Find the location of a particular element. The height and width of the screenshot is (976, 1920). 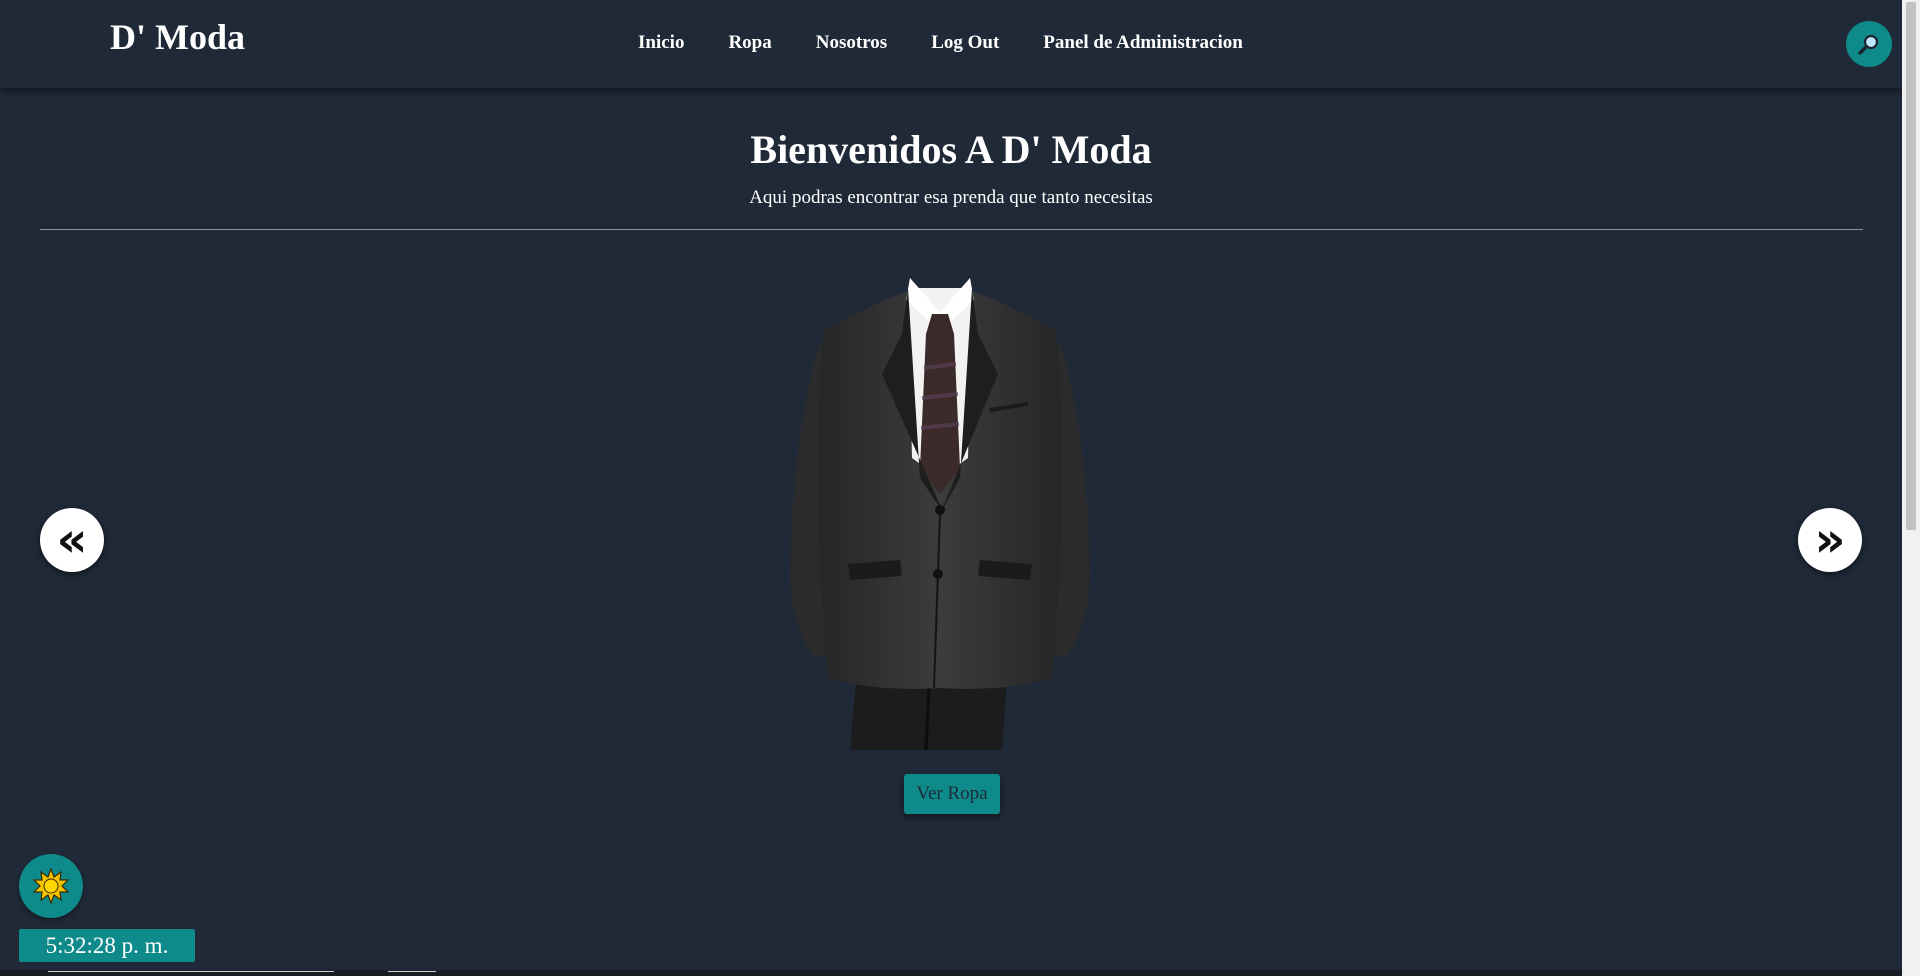

hero-divider is located at coordinates (951, 229).